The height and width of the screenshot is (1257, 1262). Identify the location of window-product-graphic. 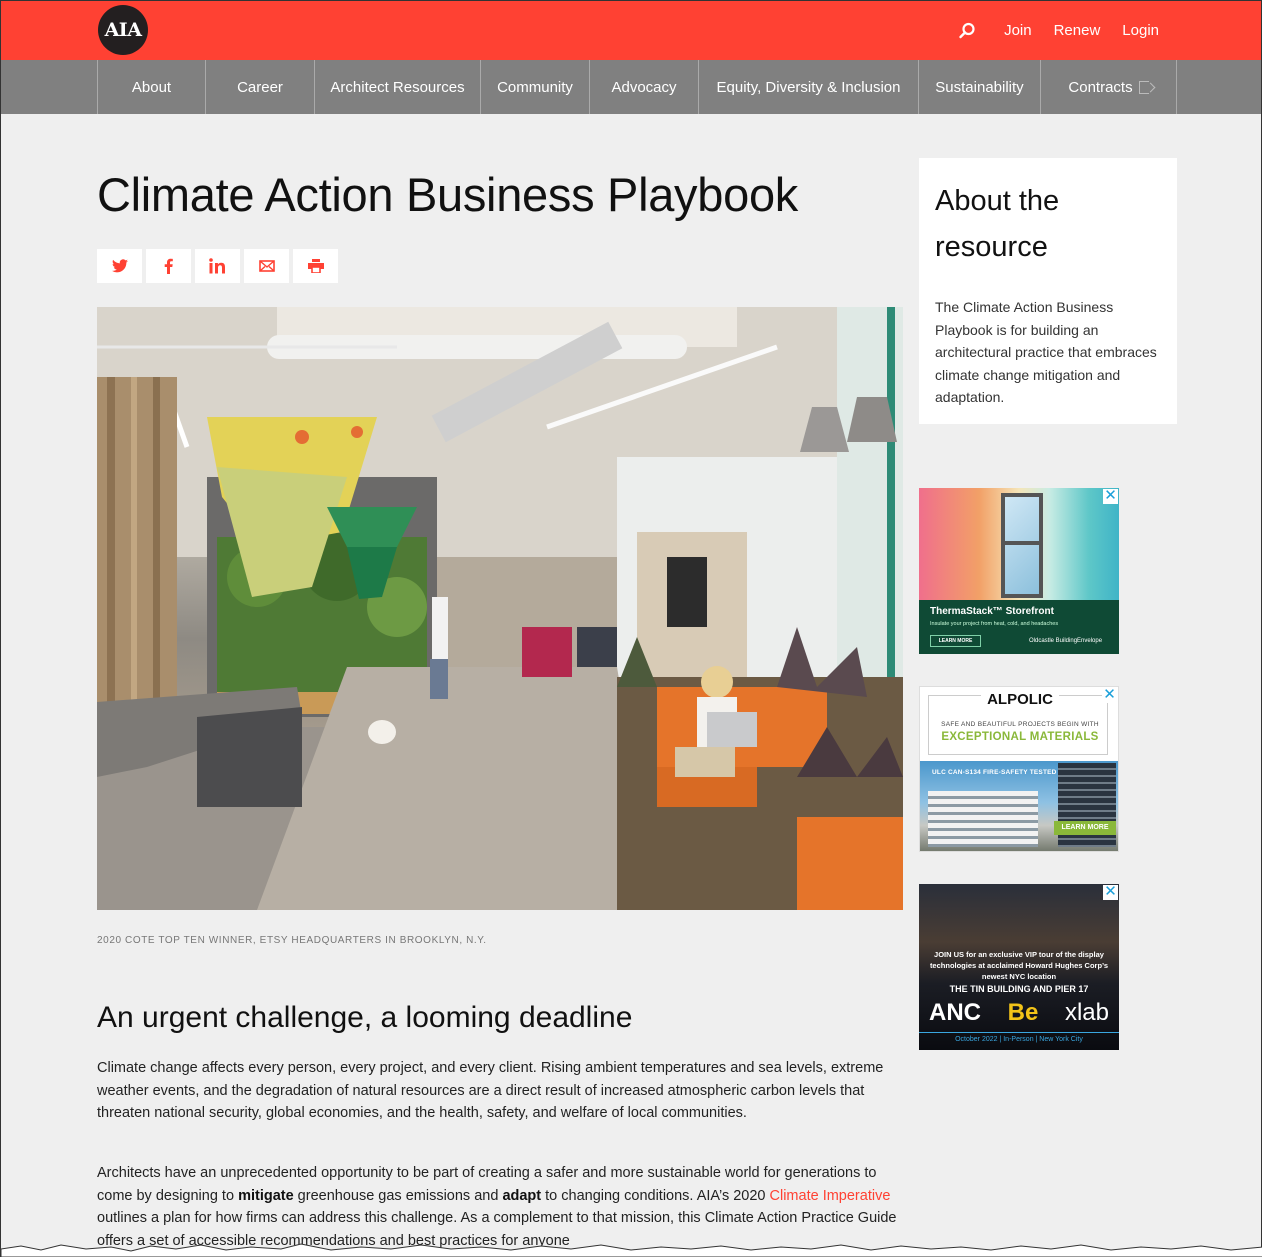
(1022, 545).